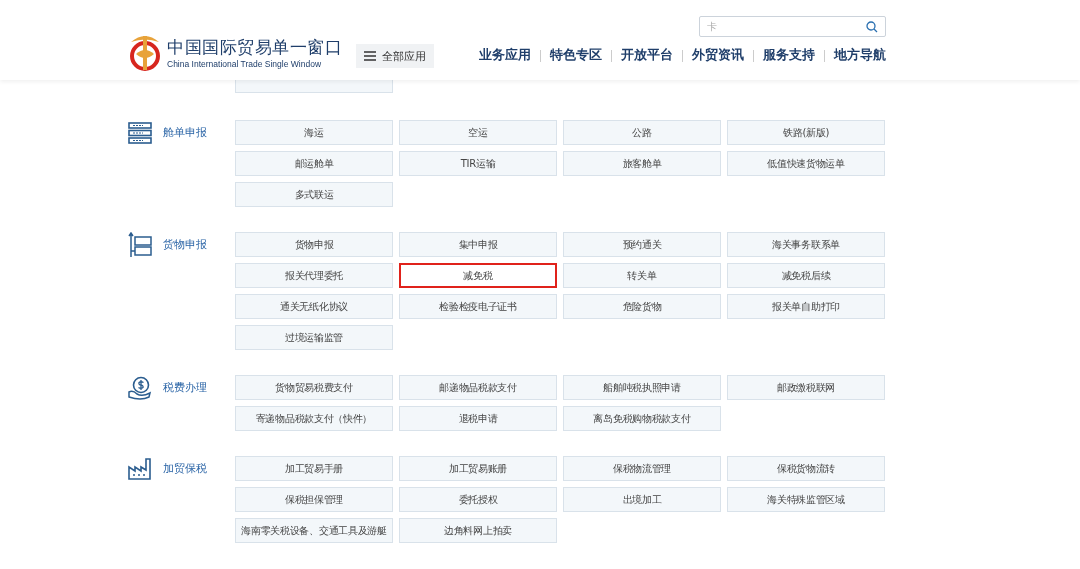 The height and width of the screenshot is (569, 1080). Describe the element at coordinates (478, 163) in the screenshot. I see `app-tile: TIR运输` at that location.